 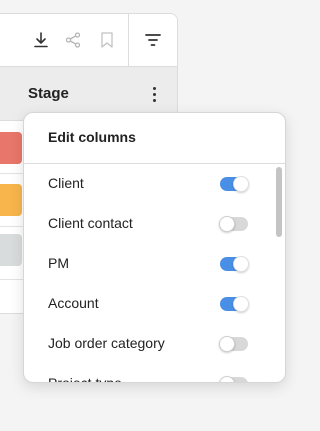 What do you see at coordinates (149, 373) in the screenshot?
I see `column-item-project-type: Project type` at bounding box center [149, 373].